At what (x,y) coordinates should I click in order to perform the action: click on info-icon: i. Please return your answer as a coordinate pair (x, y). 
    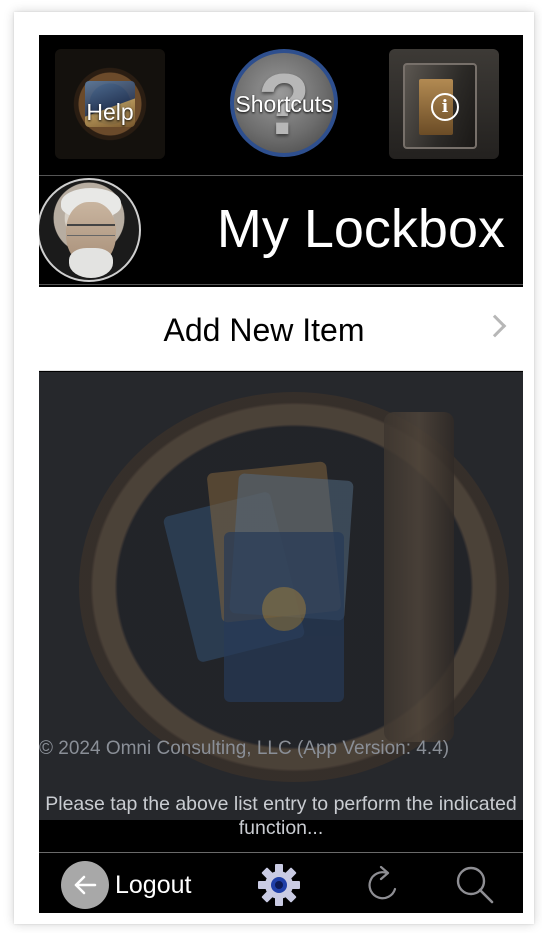
    Looking at the image, I should click on (445, 107).